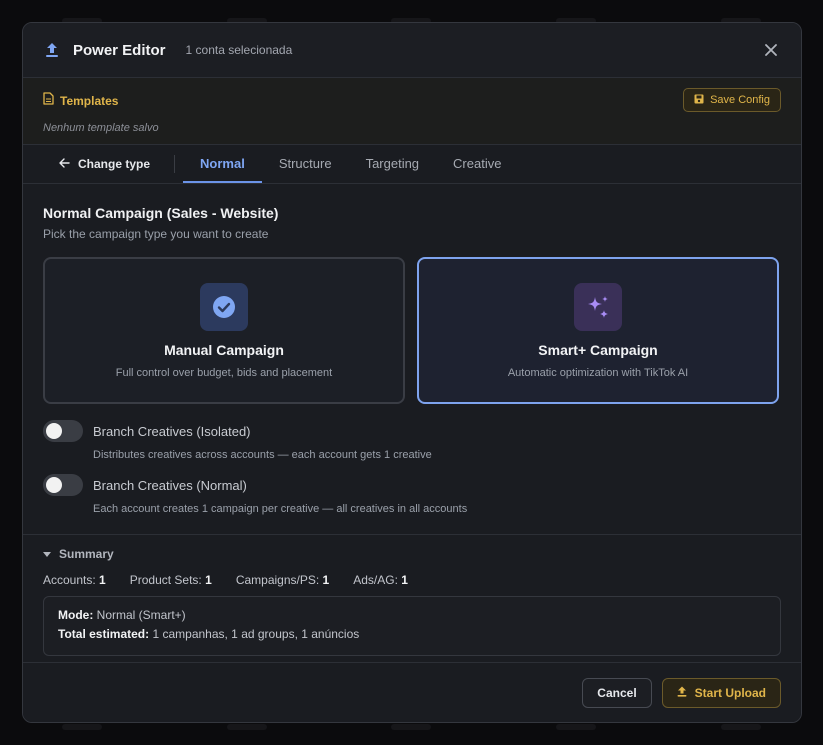 The width and height of the screenshot is (823, 745). What do you see at coordinates (598, 307) in the screenshot?
I see `sparkles-icon` at bounding box center [598, 307].